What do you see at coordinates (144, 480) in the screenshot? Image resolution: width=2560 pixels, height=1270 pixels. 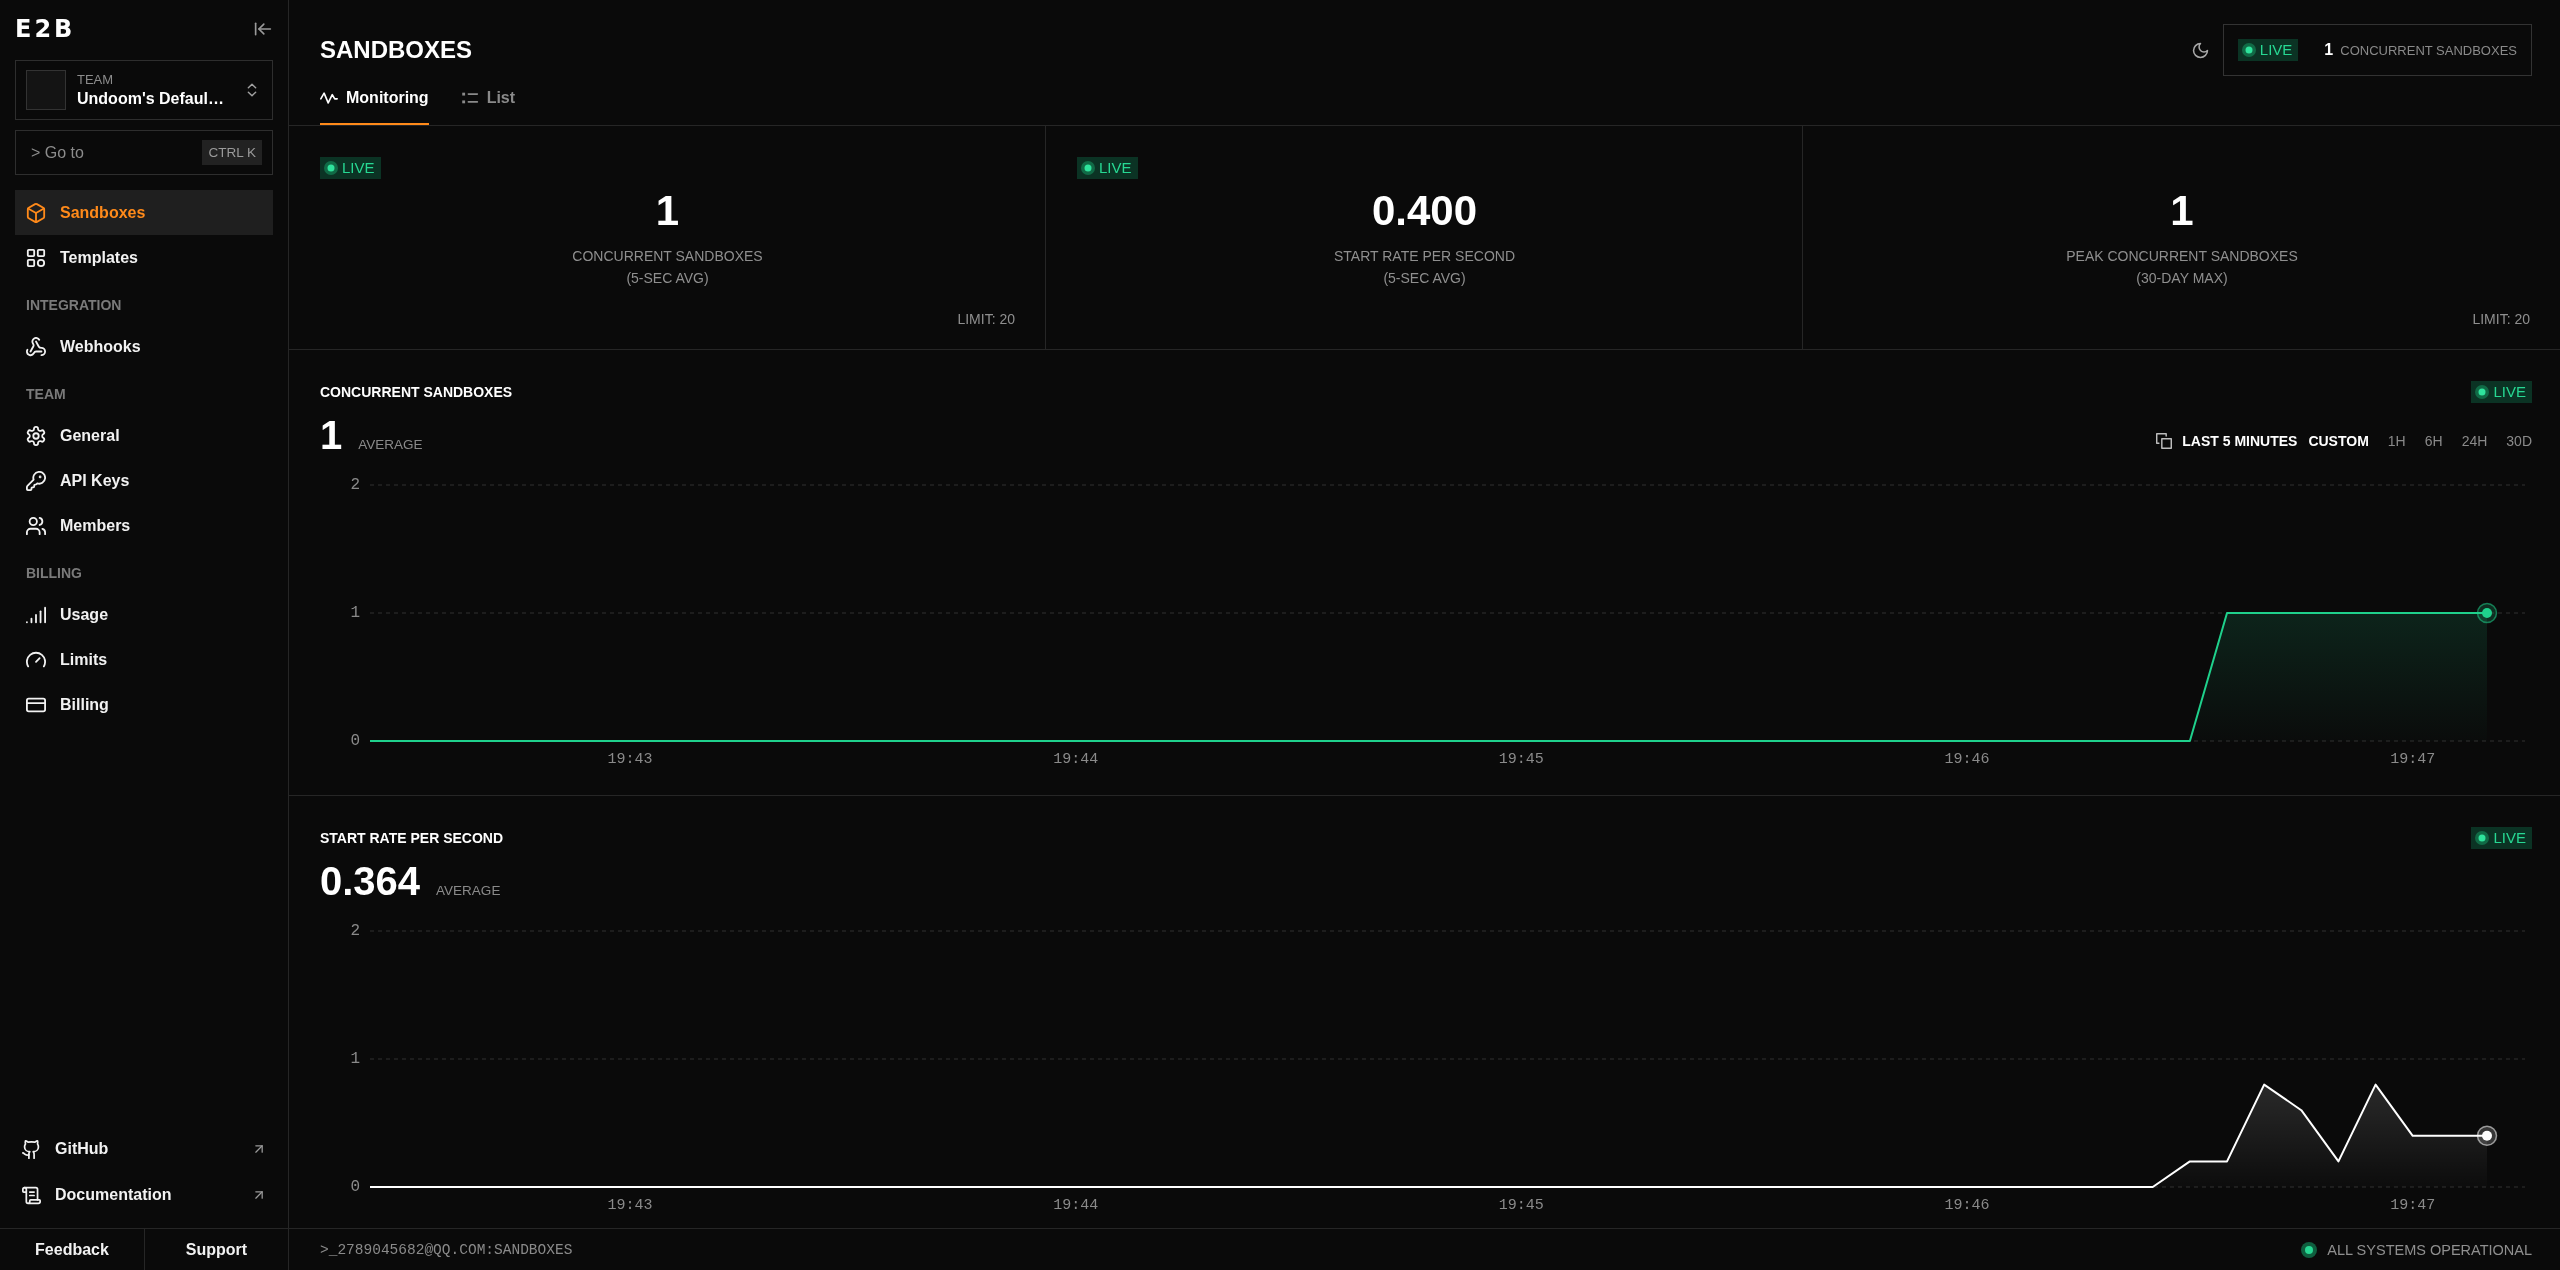 I see `nav-item: API Keys` at bounding box center [144, 480].